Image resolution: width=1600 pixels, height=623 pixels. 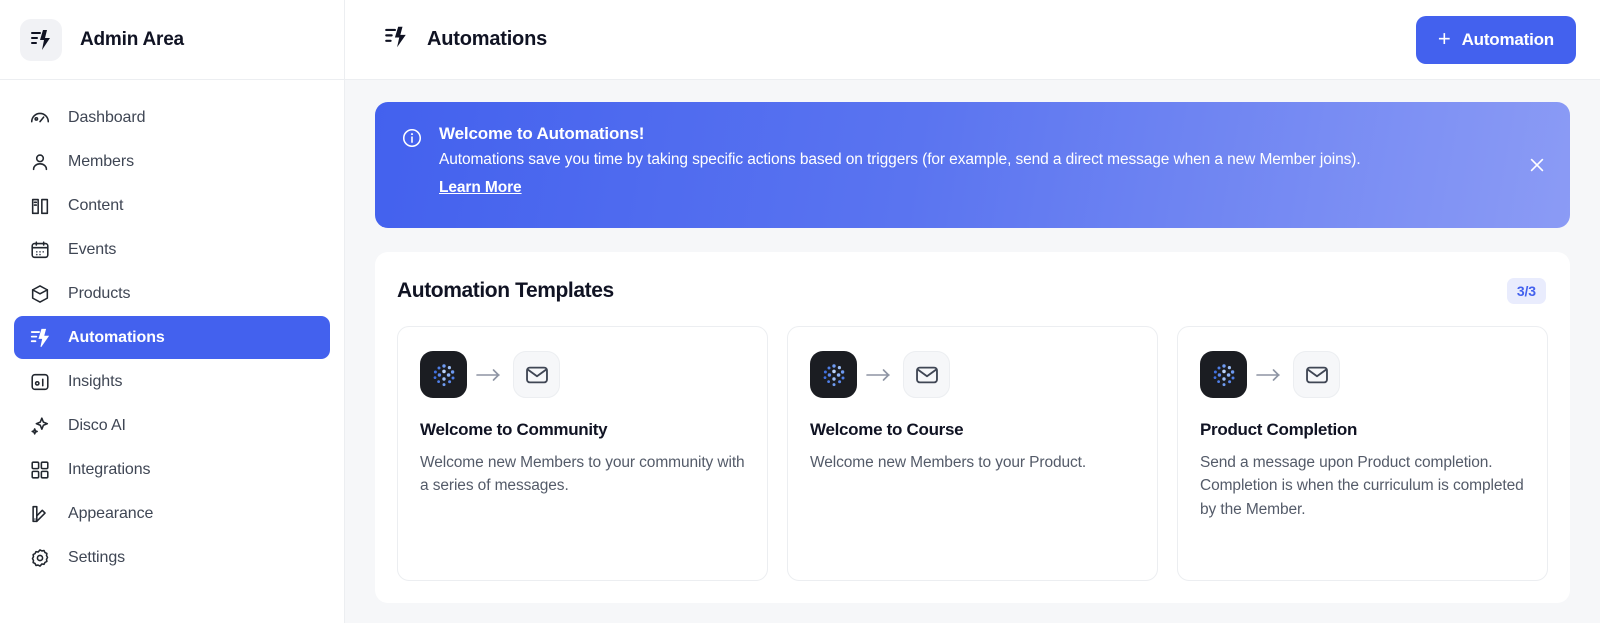 What do you see at coordinates (111, 513) in the screenshot?
I see `sidebar-item-label: Appearance` at bounding box center [111, 513].